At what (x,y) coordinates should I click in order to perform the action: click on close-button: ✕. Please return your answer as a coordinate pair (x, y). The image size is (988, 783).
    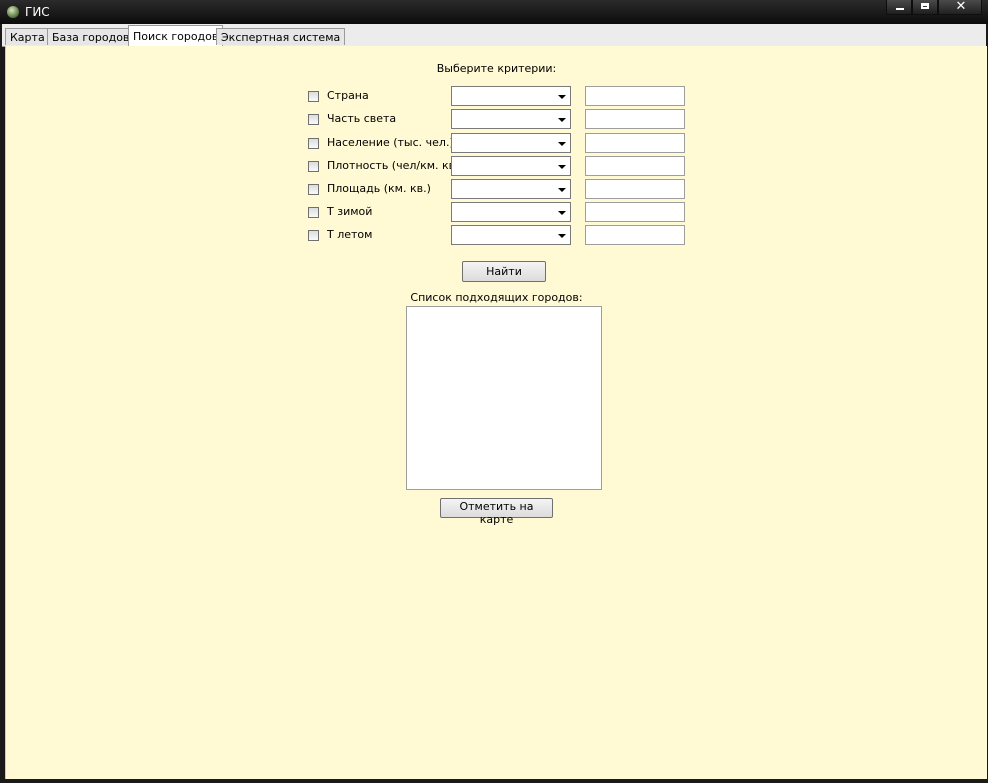
    Looking at the image, I should click on (960, 7).